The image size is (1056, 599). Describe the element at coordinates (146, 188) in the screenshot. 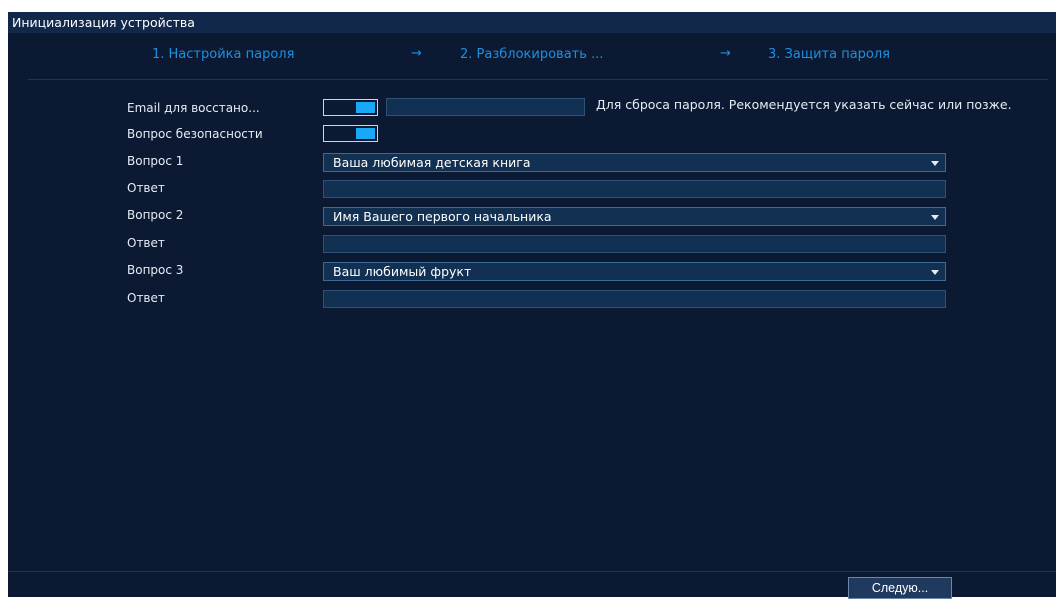

I see `answer-1-label: Ответ` at that location.